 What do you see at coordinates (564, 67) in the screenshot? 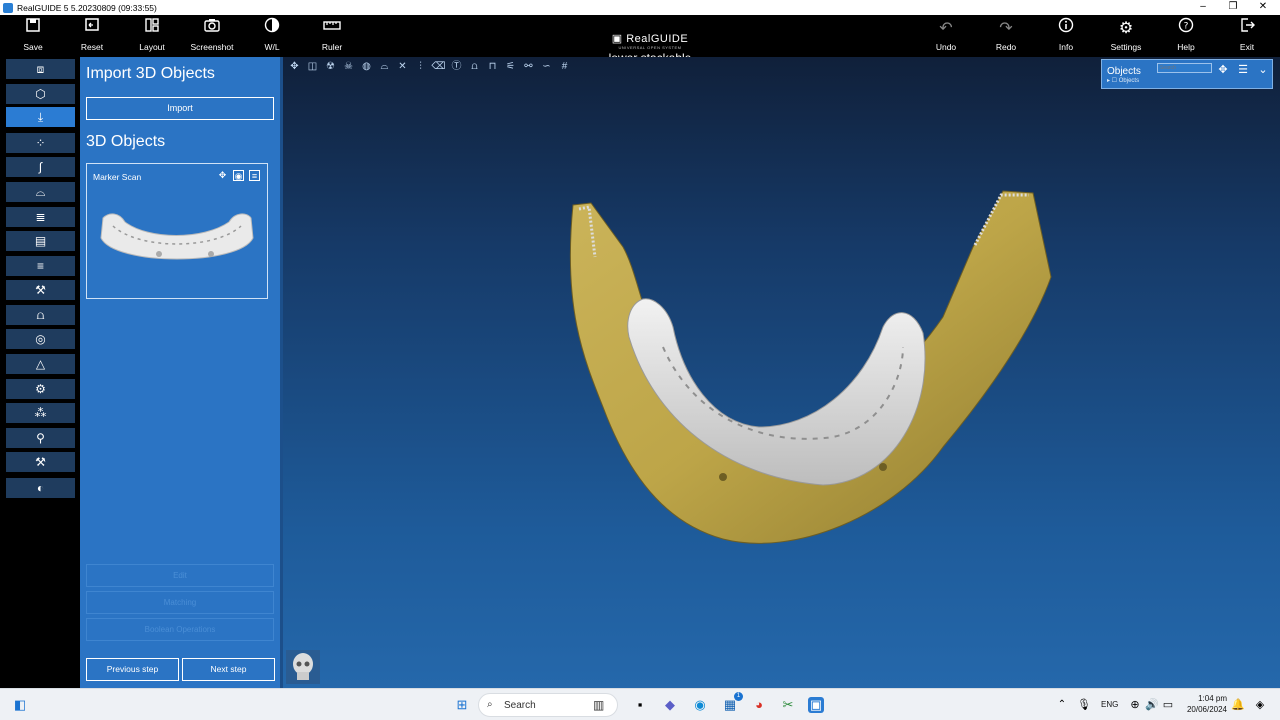
I see `grid-icon: #` at bounding box center [564, 67].